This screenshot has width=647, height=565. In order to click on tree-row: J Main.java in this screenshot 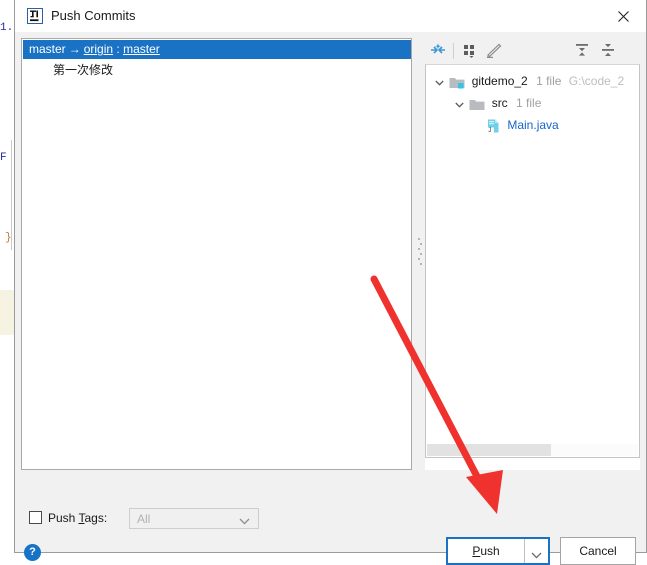, I will do `click(532, 125)`.